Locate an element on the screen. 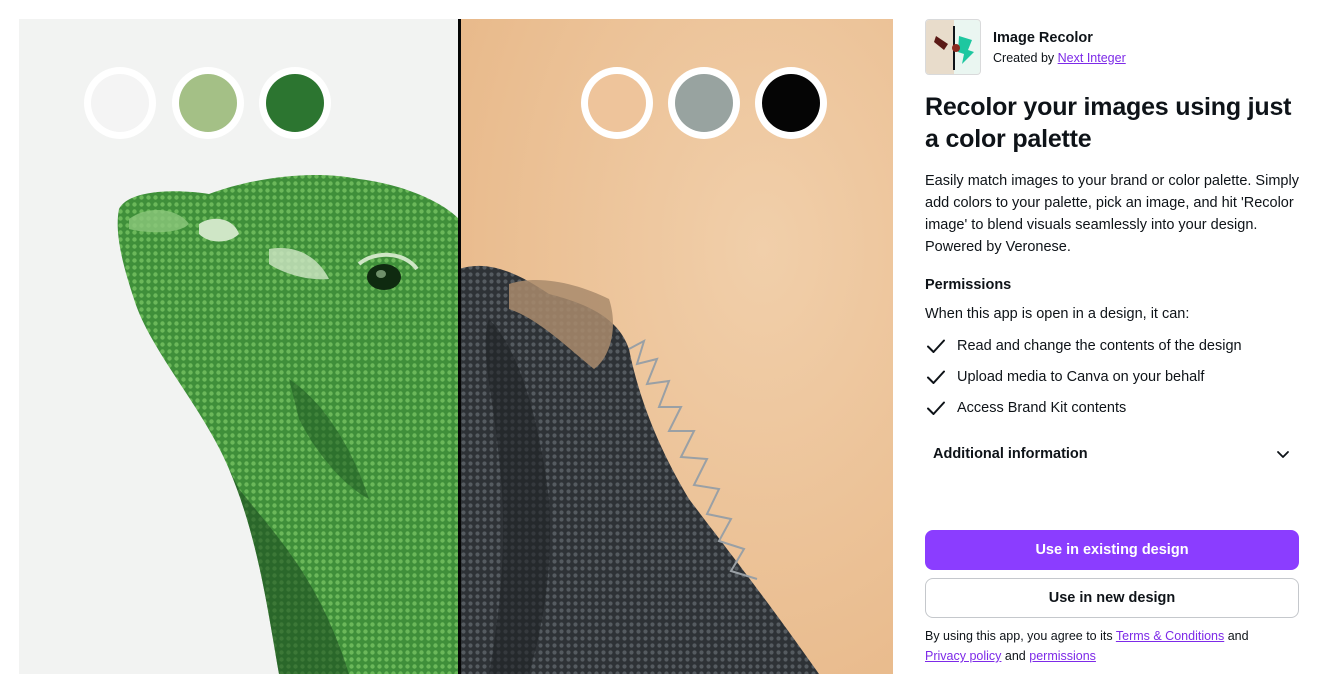 The image size is (1333, 689). terms-link: Terms & Conditions is located at coordinates (1170, 636).